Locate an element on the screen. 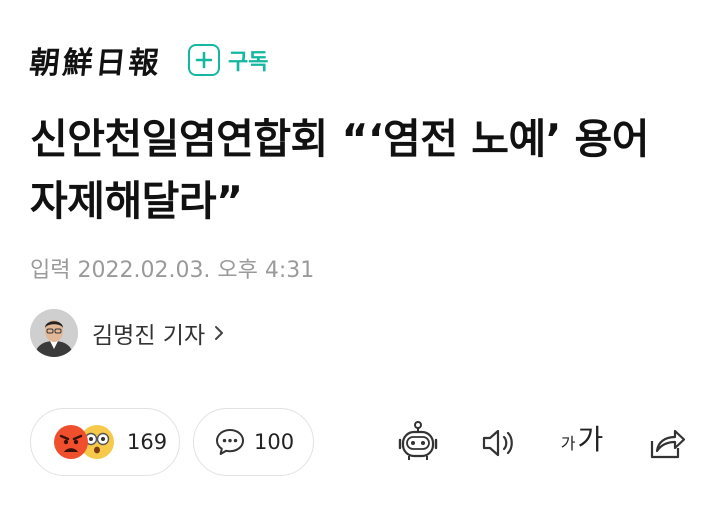  angry-face-icon is located at coordinates (71, 442).